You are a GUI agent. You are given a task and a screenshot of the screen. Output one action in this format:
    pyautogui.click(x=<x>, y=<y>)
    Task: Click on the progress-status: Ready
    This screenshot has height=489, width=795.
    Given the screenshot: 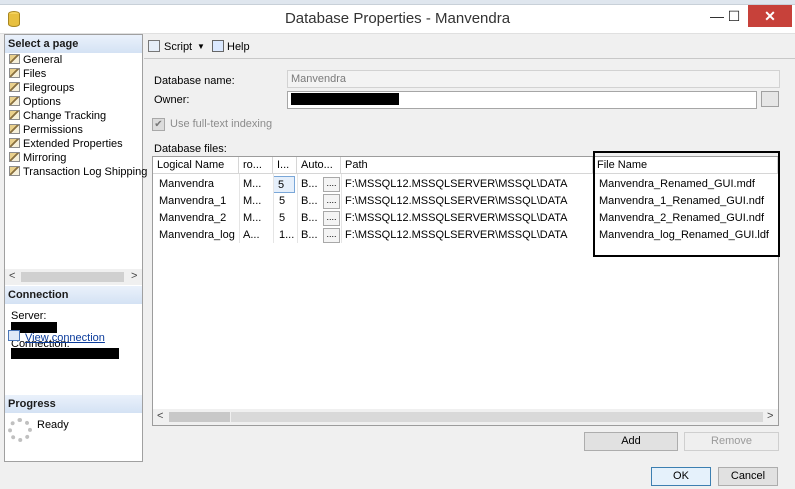 What is the action you would take?
    pyautogui.click(x=53, y=425)
    